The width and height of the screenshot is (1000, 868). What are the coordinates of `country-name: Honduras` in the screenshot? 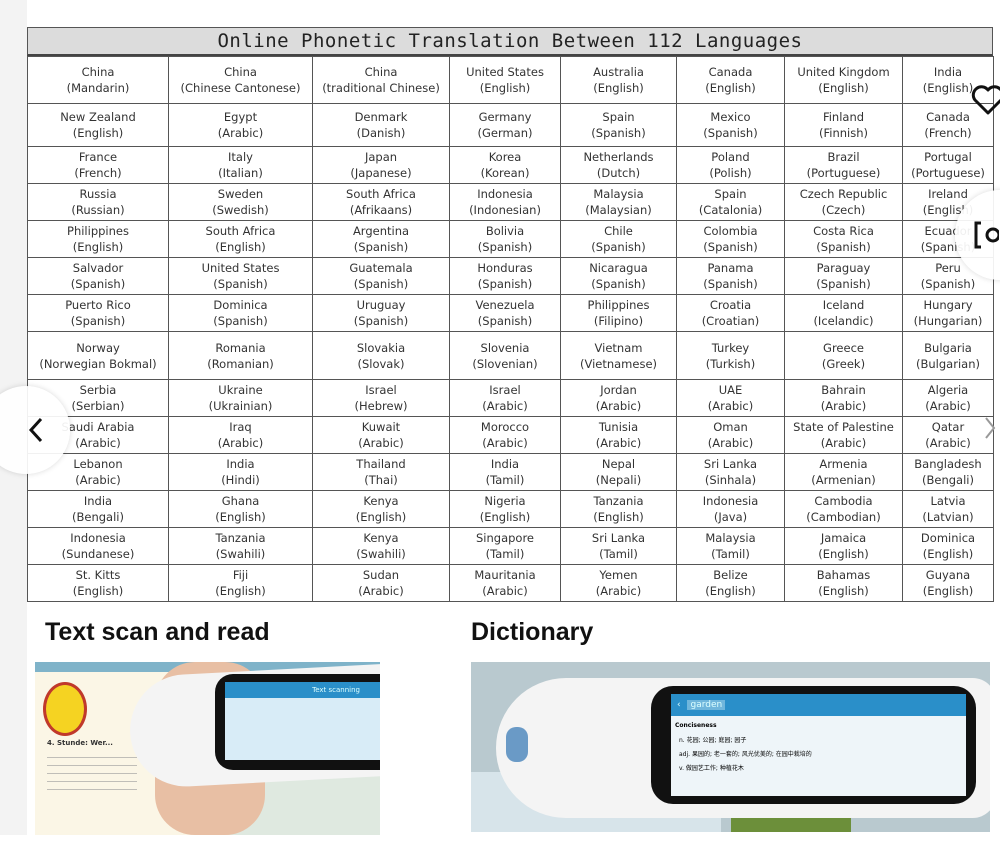 It's located at (505, 268).